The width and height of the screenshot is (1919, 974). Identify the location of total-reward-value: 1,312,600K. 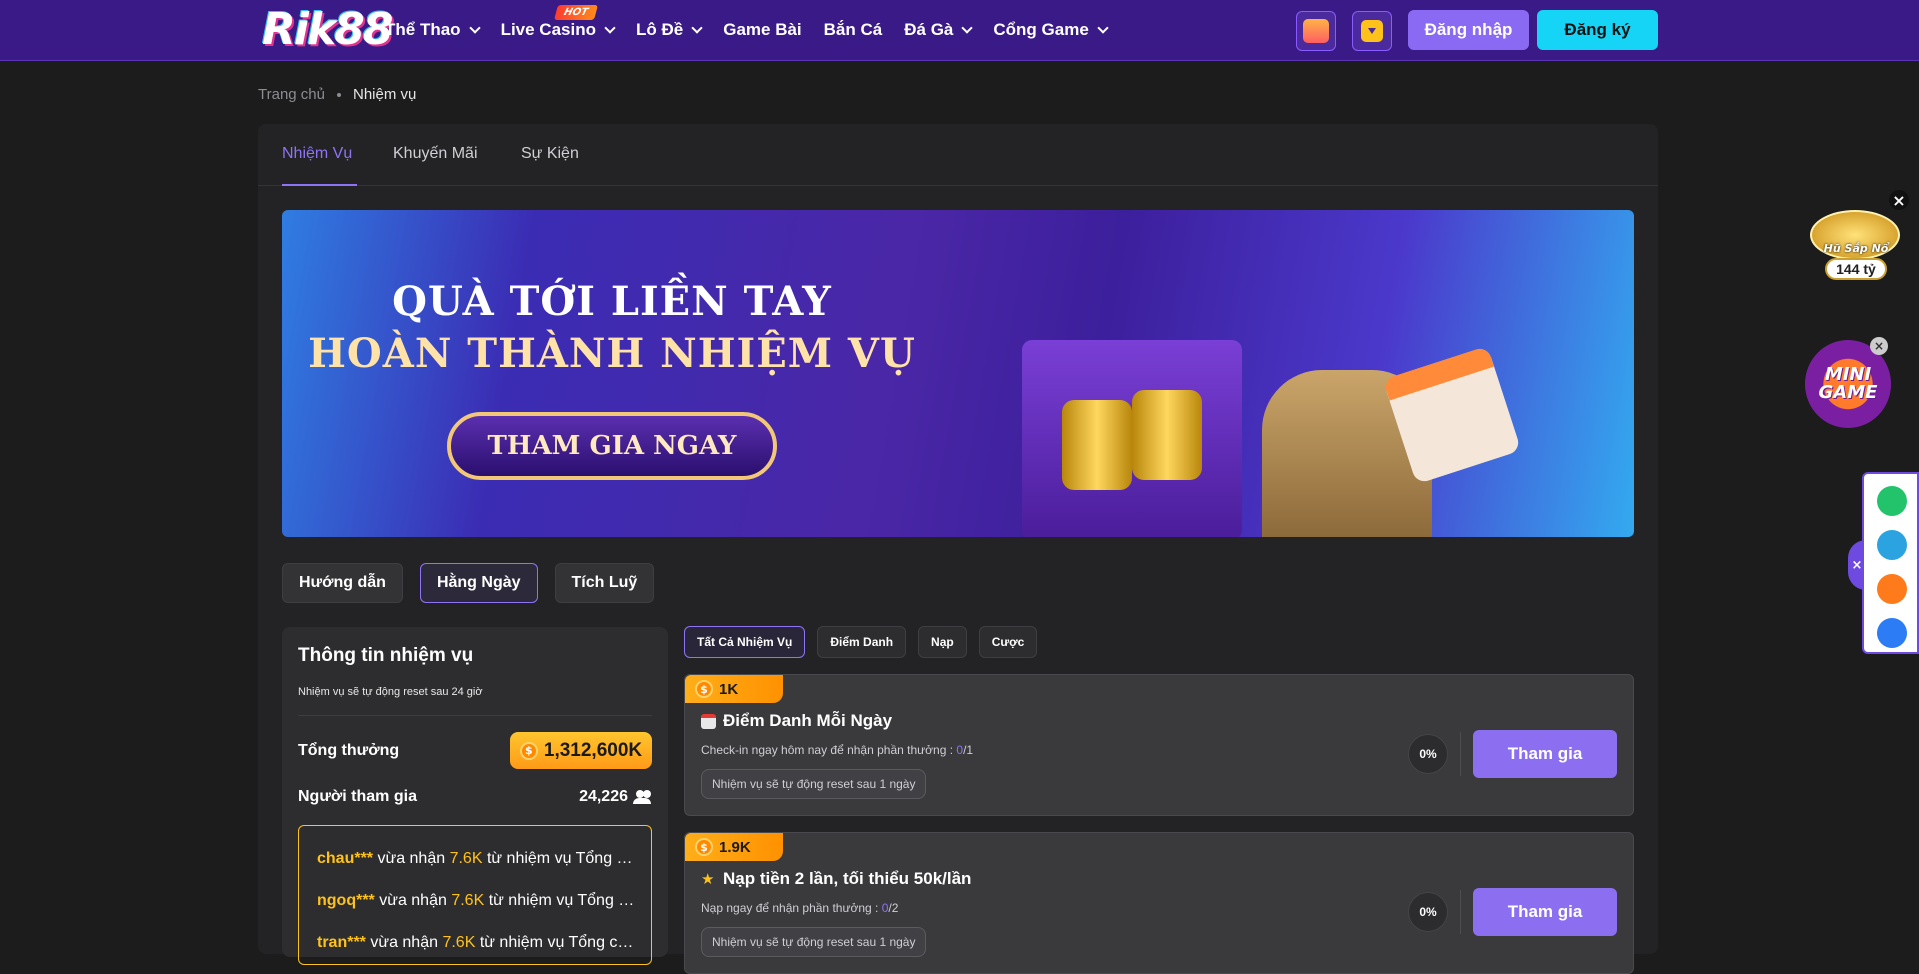
(593, 750).